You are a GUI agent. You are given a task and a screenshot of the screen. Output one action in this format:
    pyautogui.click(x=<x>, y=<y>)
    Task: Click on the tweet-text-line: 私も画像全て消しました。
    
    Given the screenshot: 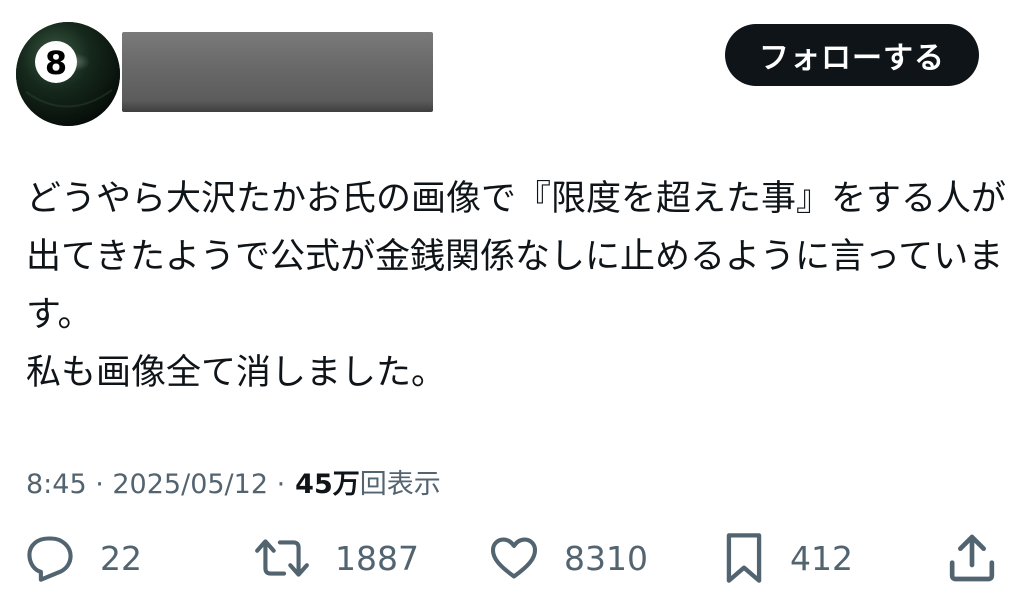 What is the action you would take?
    pyautogui.click(x=236, y=373)
    